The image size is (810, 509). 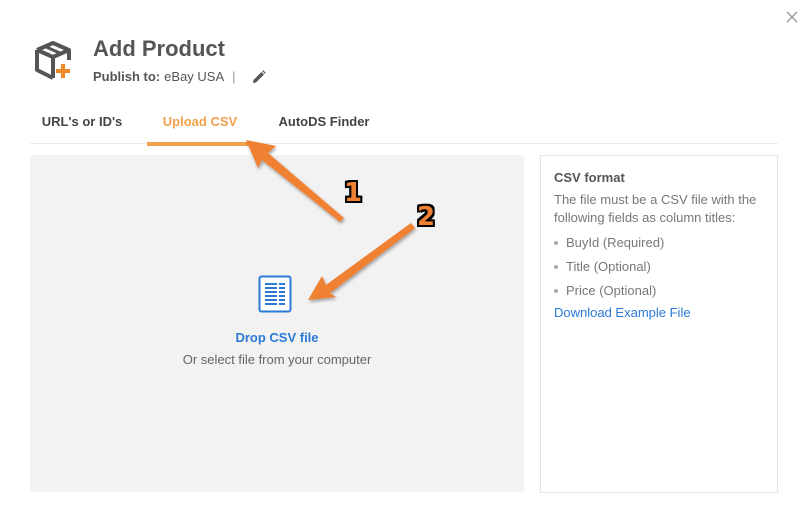 I want to click on list-item: Title (Optional), so click(x=659, y=267).